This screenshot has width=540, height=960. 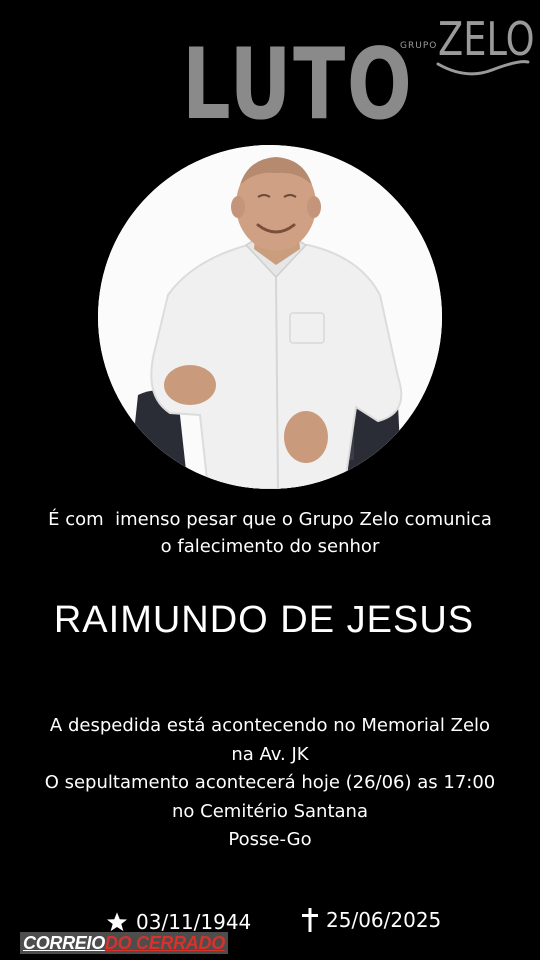 I want to click on grupo-zelo-logo: GRUPO ZELO, so click(x=467, y=50).